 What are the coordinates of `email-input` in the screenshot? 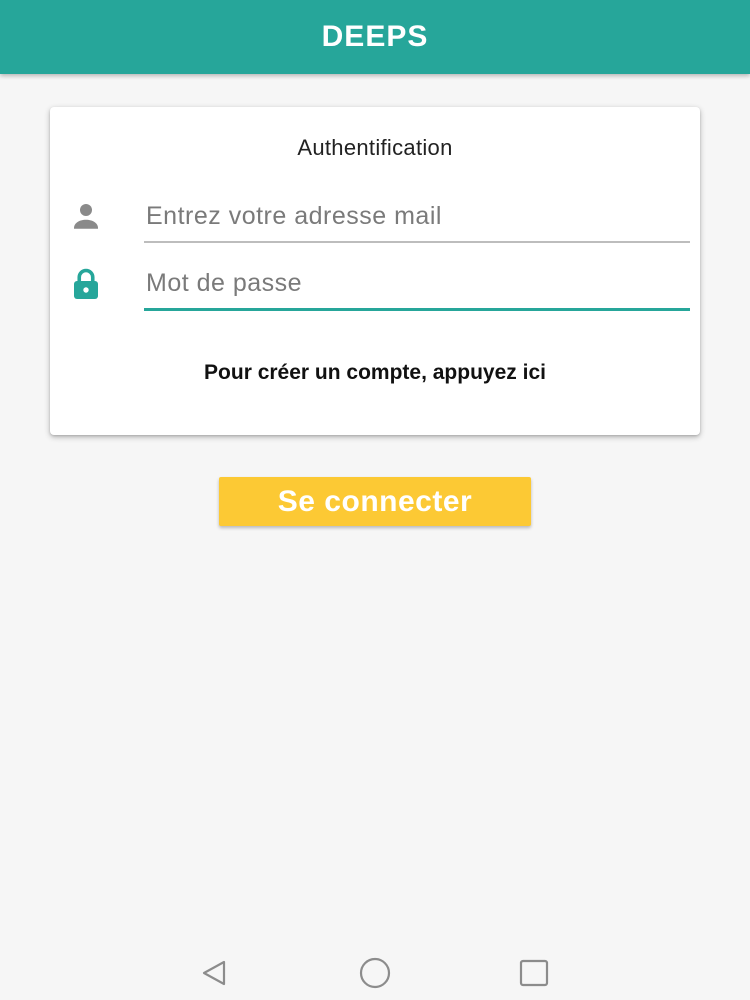 It's located at (417, 216).